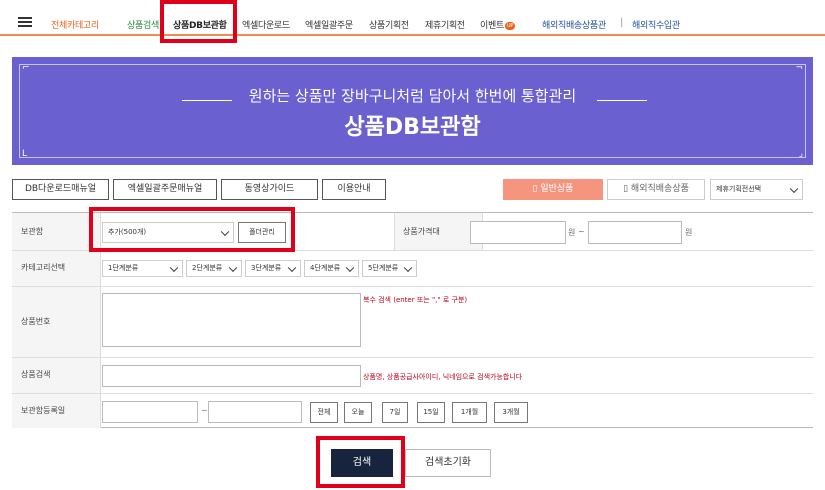  I want to click on nav-excel-order: 엑셀일괄주문, so click(329, 24).